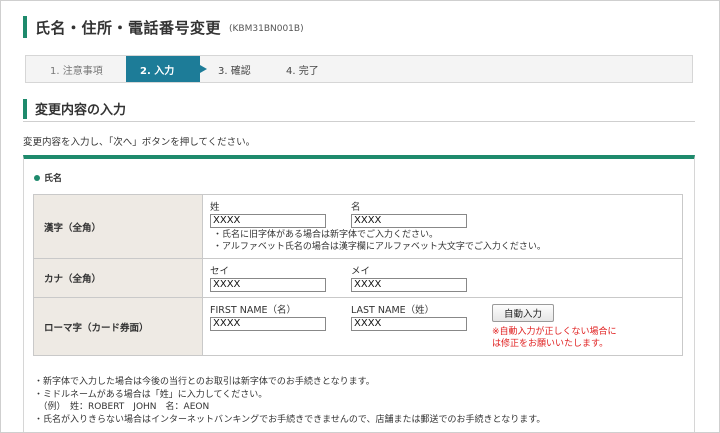 This screenshot has height=433, width=720. What do you see at coordinates (361, 271) in the screenshot?
I see `kana-mei-label: メイ` at bounding box center [361, 271].